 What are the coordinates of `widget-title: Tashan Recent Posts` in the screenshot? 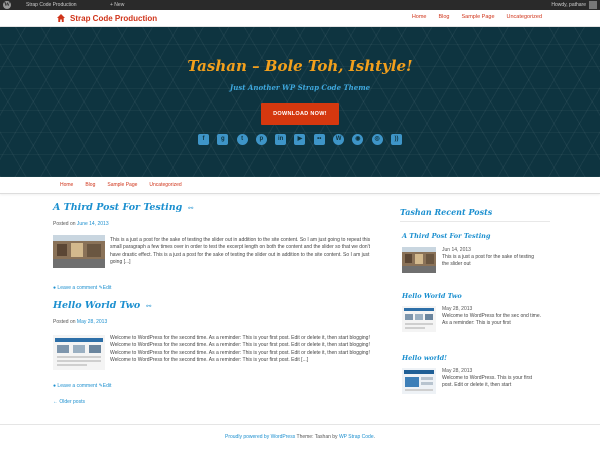 It's located at (446, 212).